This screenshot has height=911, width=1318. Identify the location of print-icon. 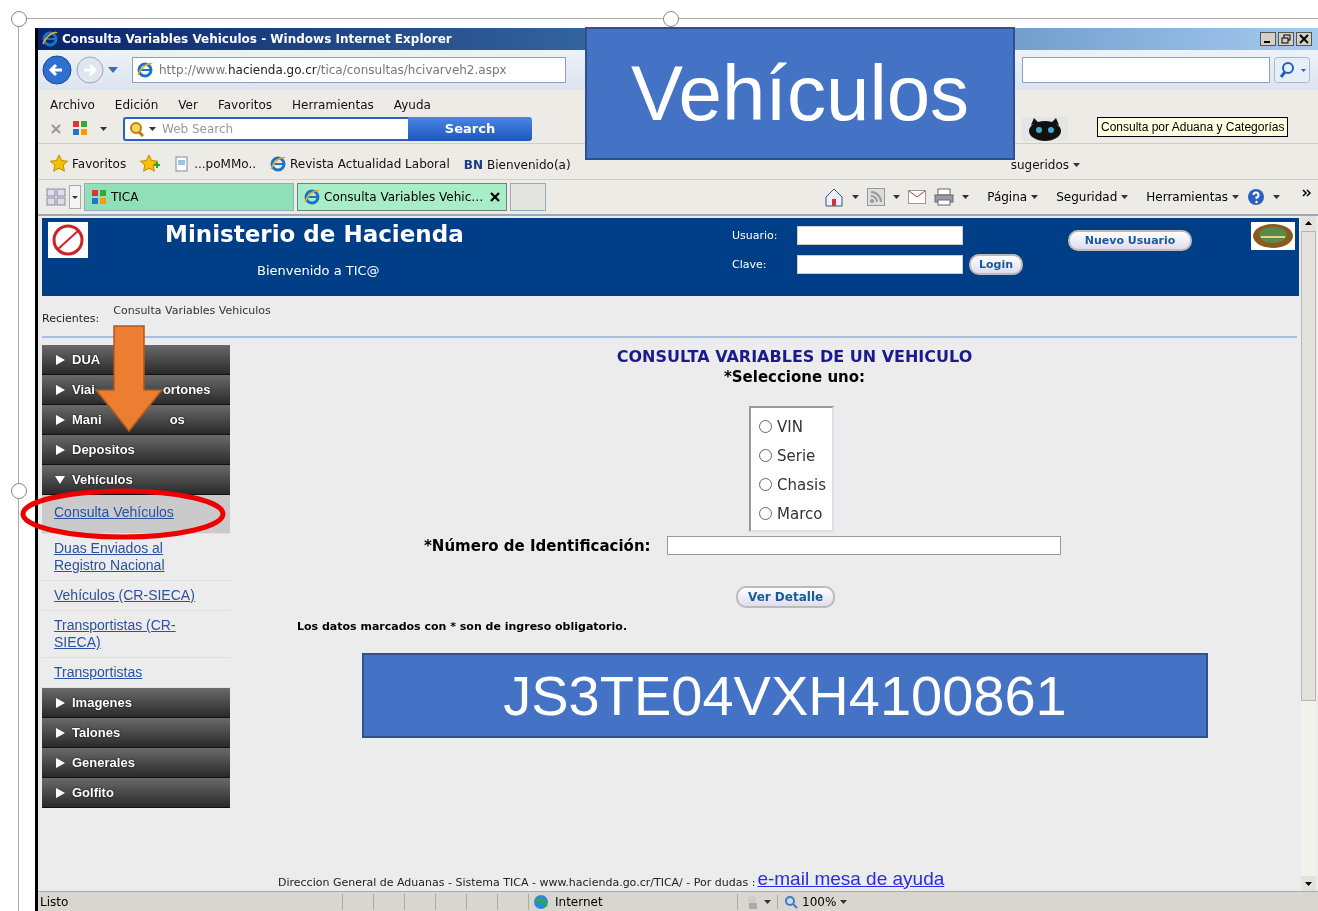
(944, 197).